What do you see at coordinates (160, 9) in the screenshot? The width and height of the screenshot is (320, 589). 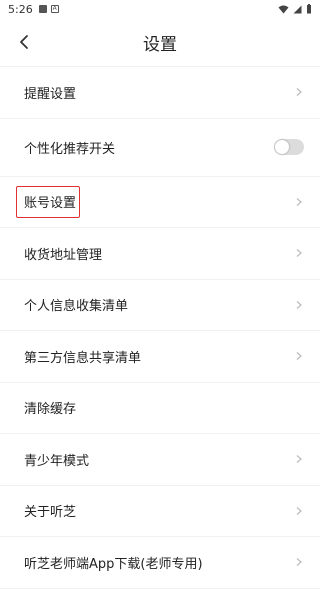 I see `status-bar: 5:26 A` at bounding box center [160, 9].